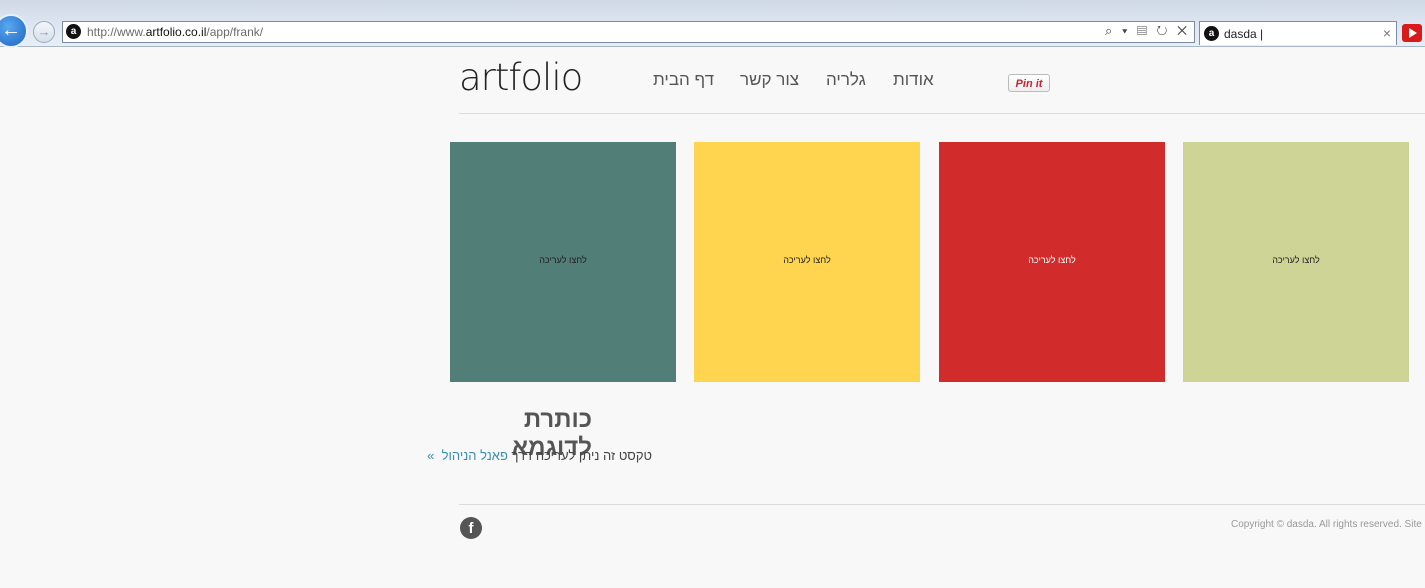 Image resolution: width=1425 pixels, height=588 pixels. I want to click on nav-item-home: דף הבית, so click(683, 80).